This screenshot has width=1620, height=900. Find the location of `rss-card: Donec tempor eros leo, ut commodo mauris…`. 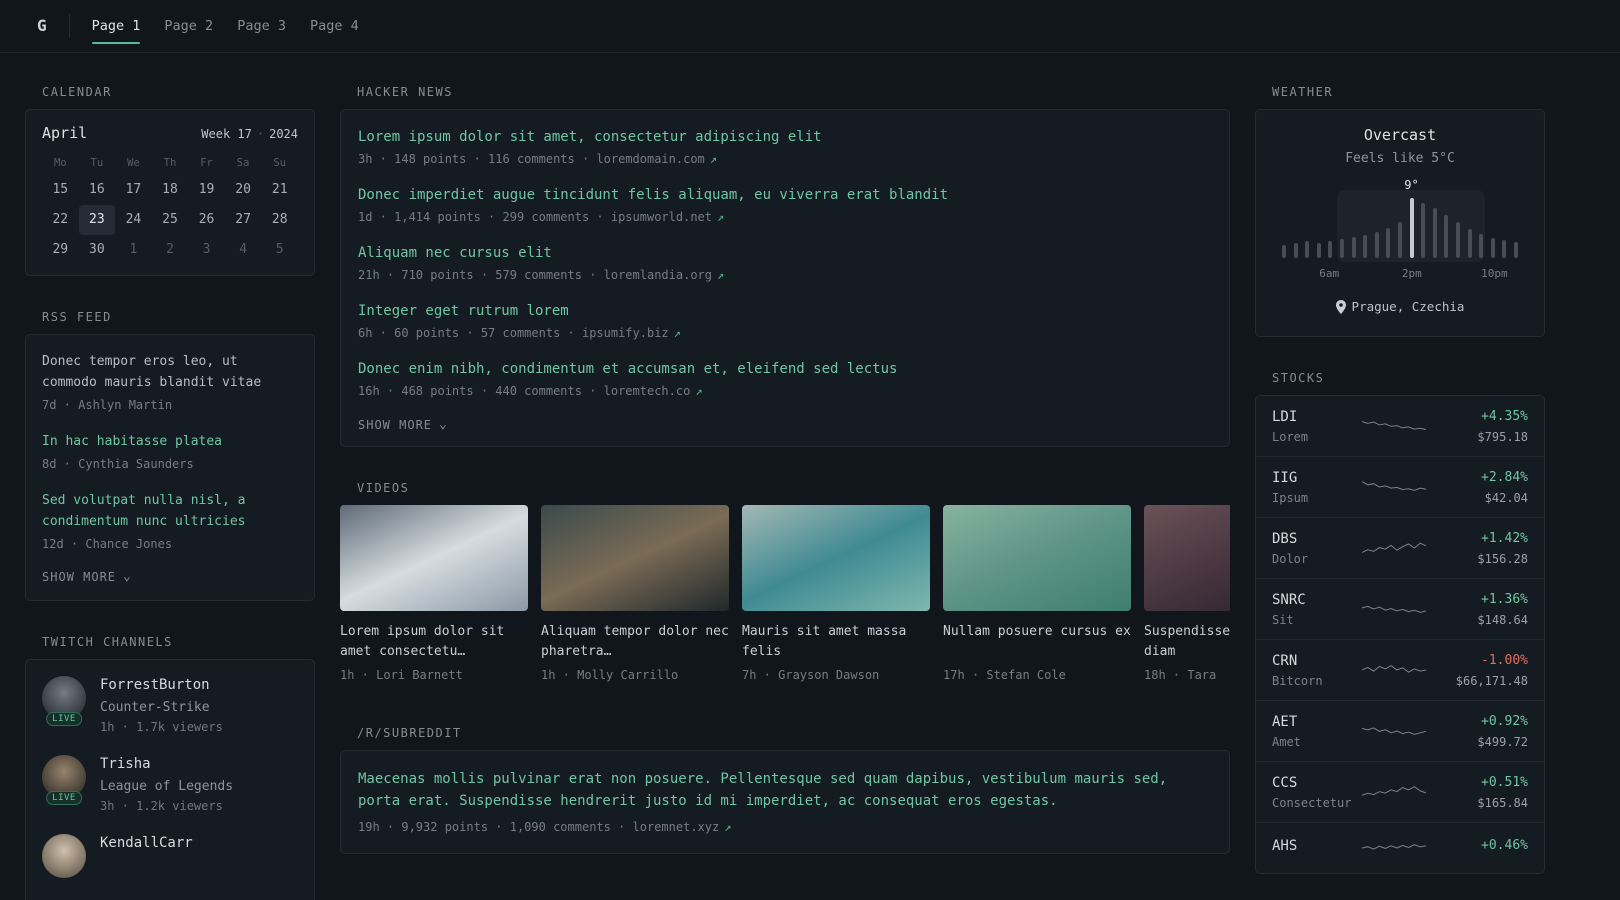

rss-card: Donec tempor eros leo, ut commodo mauris… is located at coordinates (170, 467).